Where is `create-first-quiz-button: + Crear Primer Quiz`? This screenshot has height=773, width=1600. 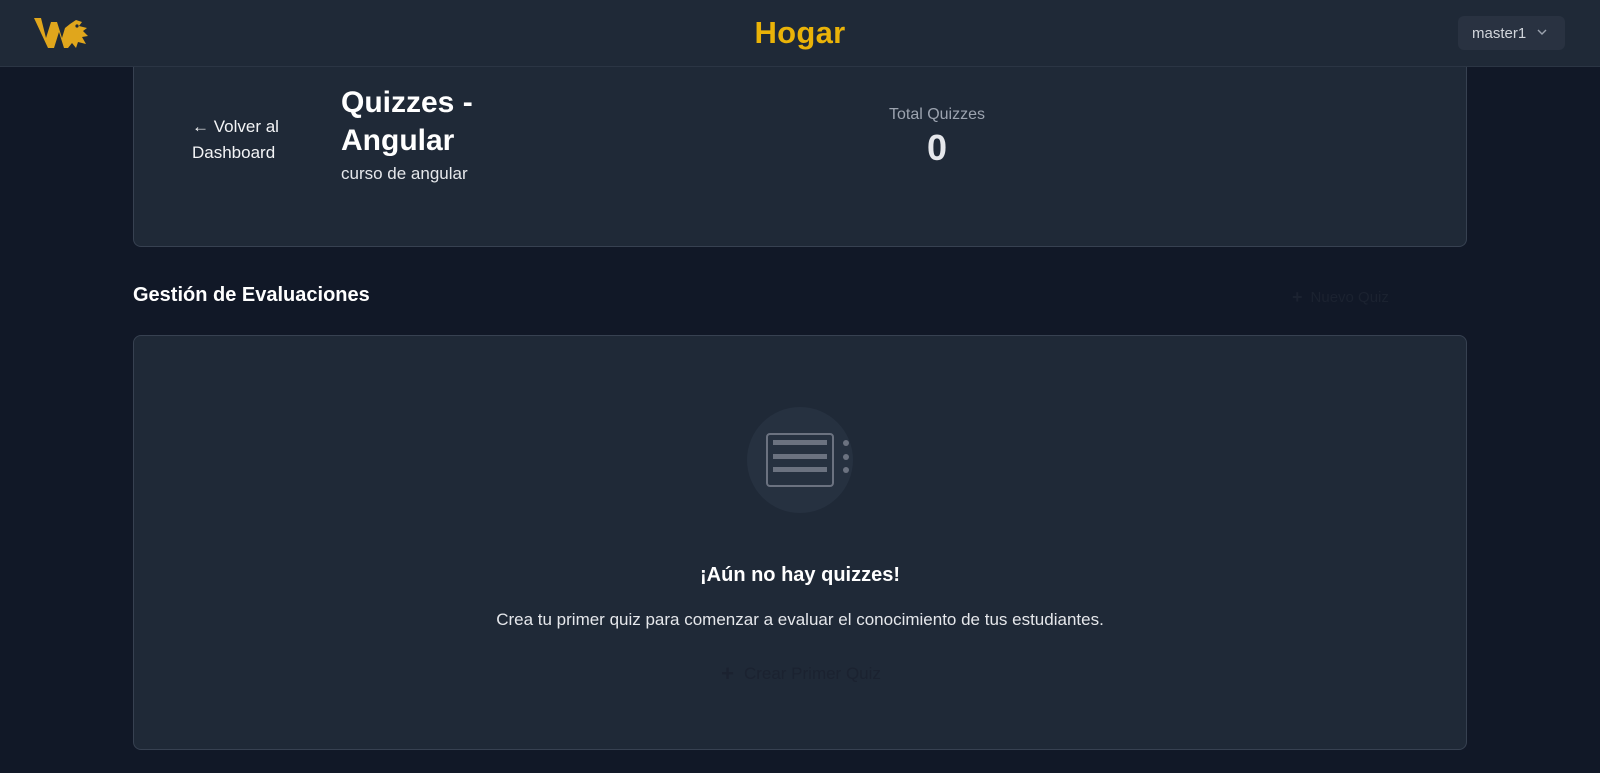 create-first-quiz-button: + Crear Primer Quiz is located at coordinates (801, 674).